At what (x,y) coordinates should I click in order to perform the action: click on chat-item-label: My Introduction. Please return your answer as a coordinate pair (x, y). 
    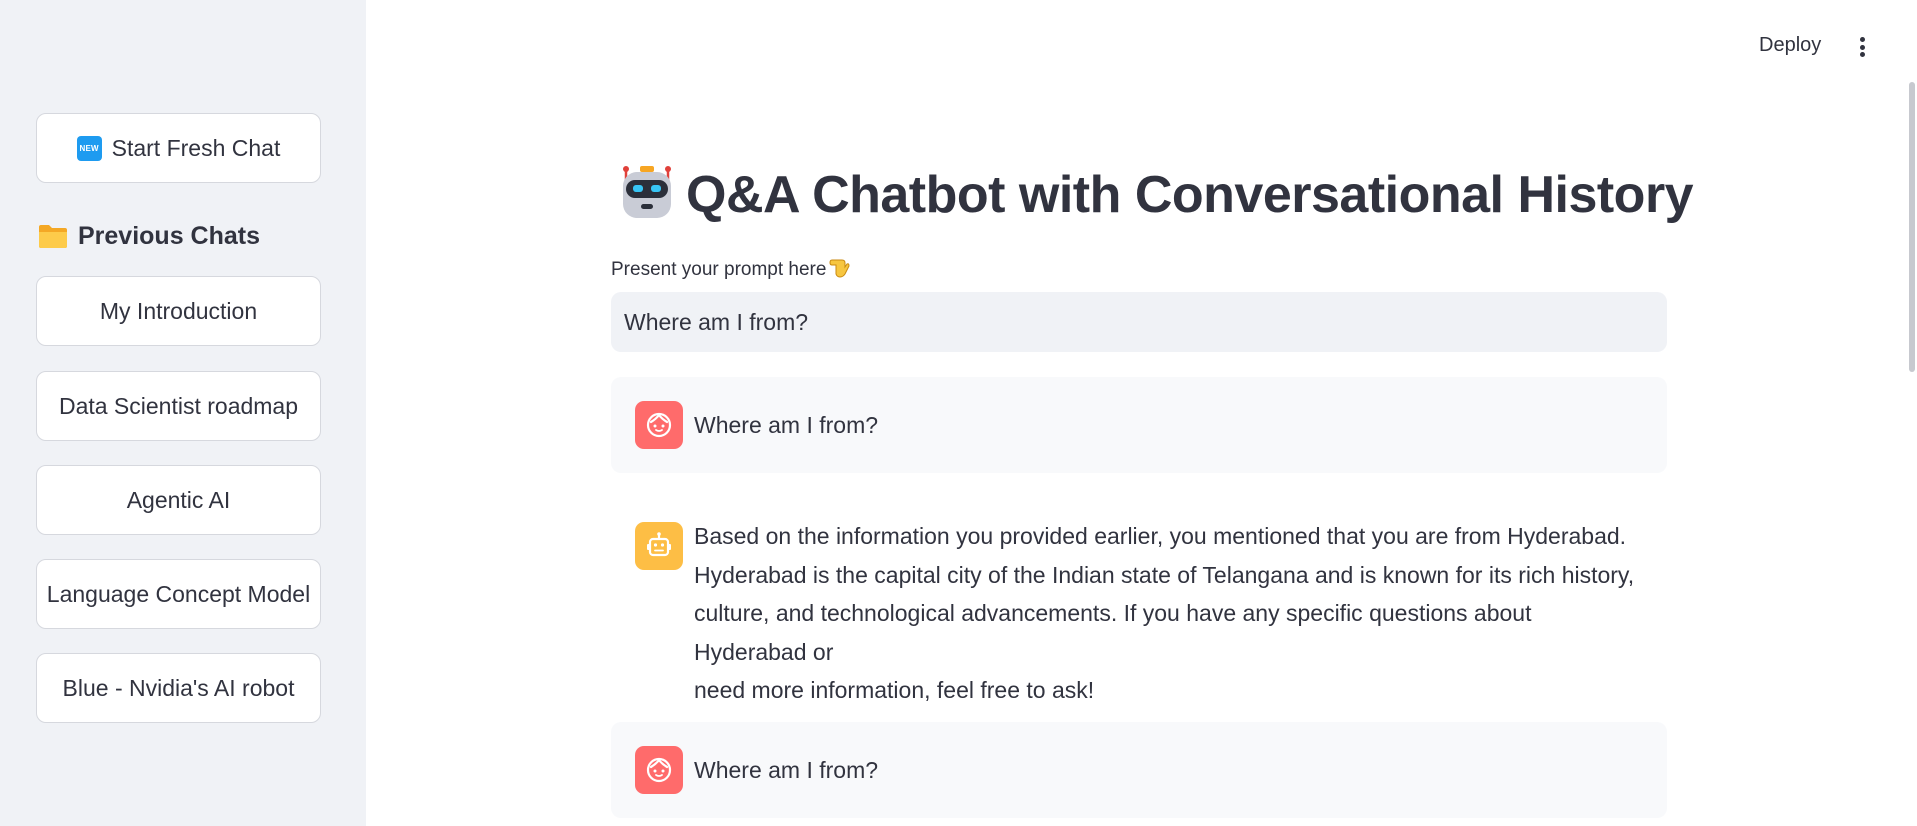
    Looking at the image, I should click on (178, 310).